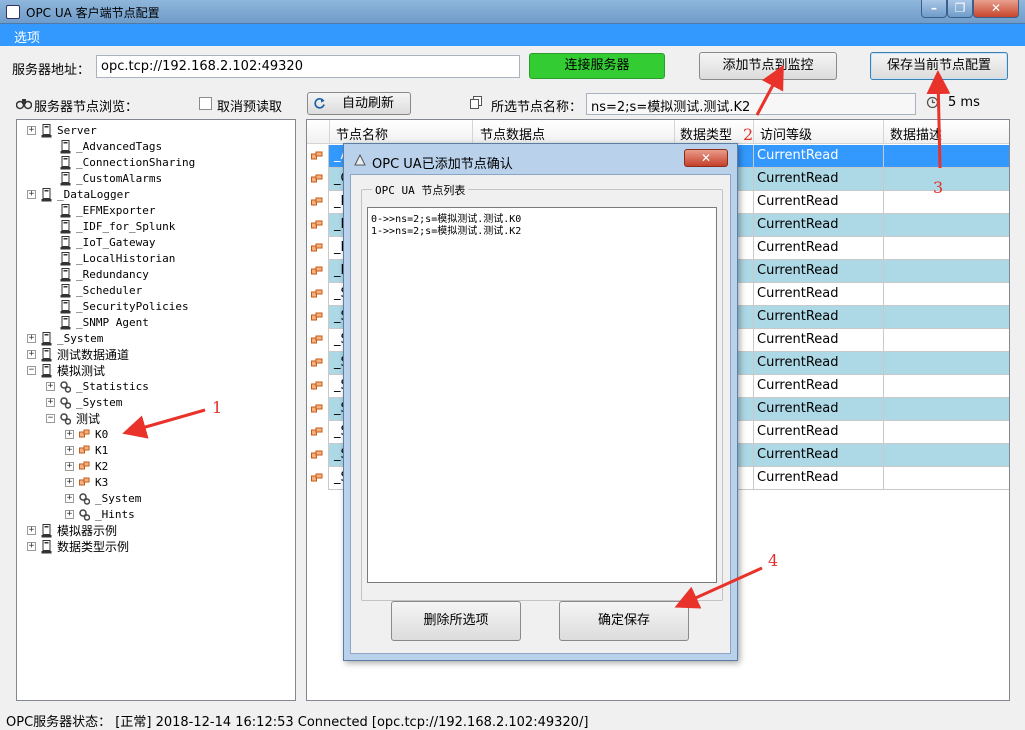 The height and width of the screenshot is (730, 1025). Describe the element at coordinates (456, 621) in the screenshot. I see `delete-selected-button: 删除所选项` at that location.